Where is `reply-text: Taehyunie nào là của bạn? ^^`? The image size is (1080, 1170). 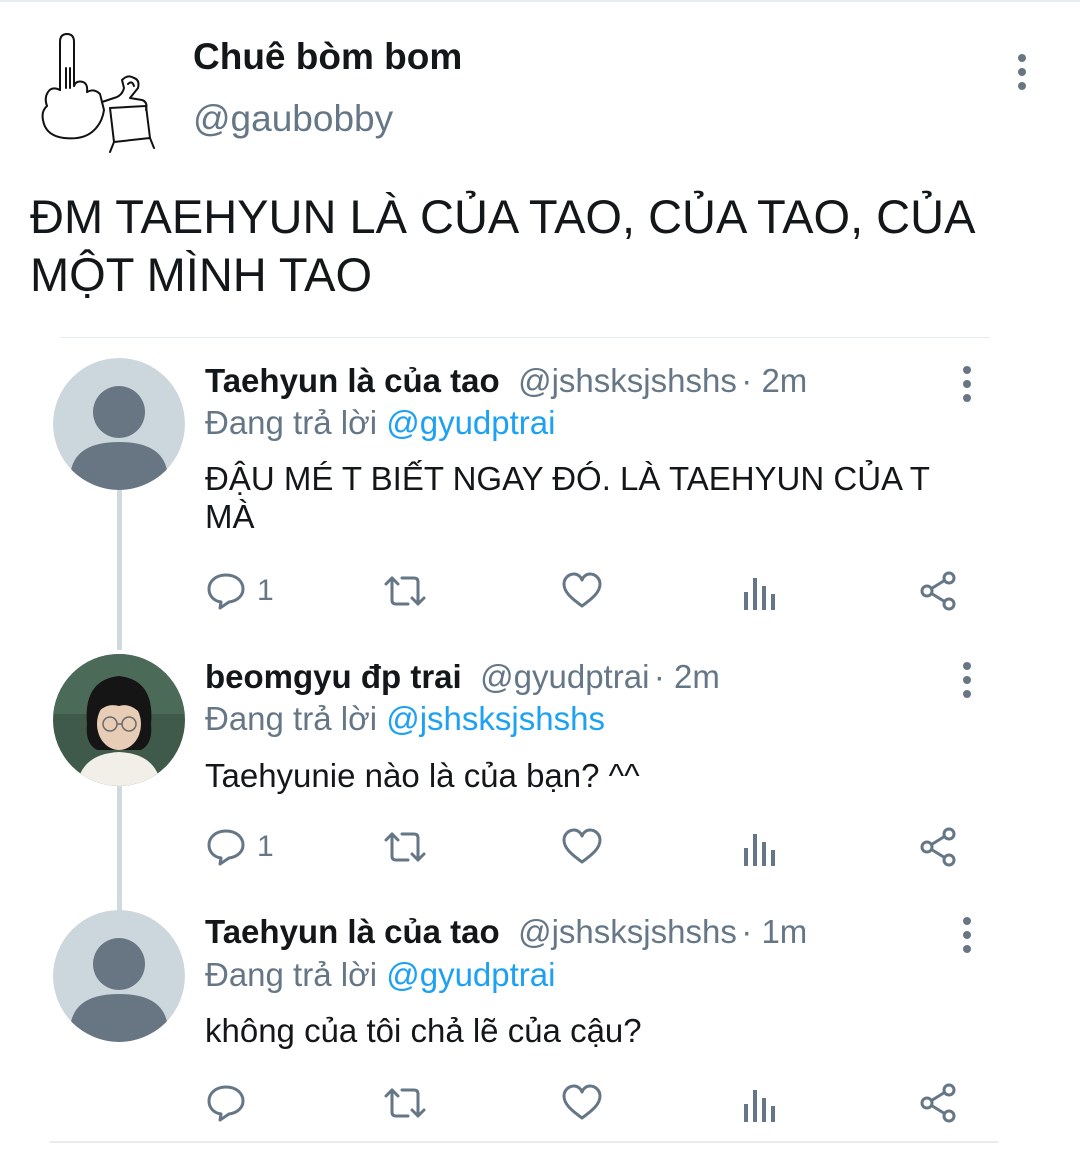
reply-text: Taehyunie nào là của bạn? ^^ is located at coordinates (422, 775).